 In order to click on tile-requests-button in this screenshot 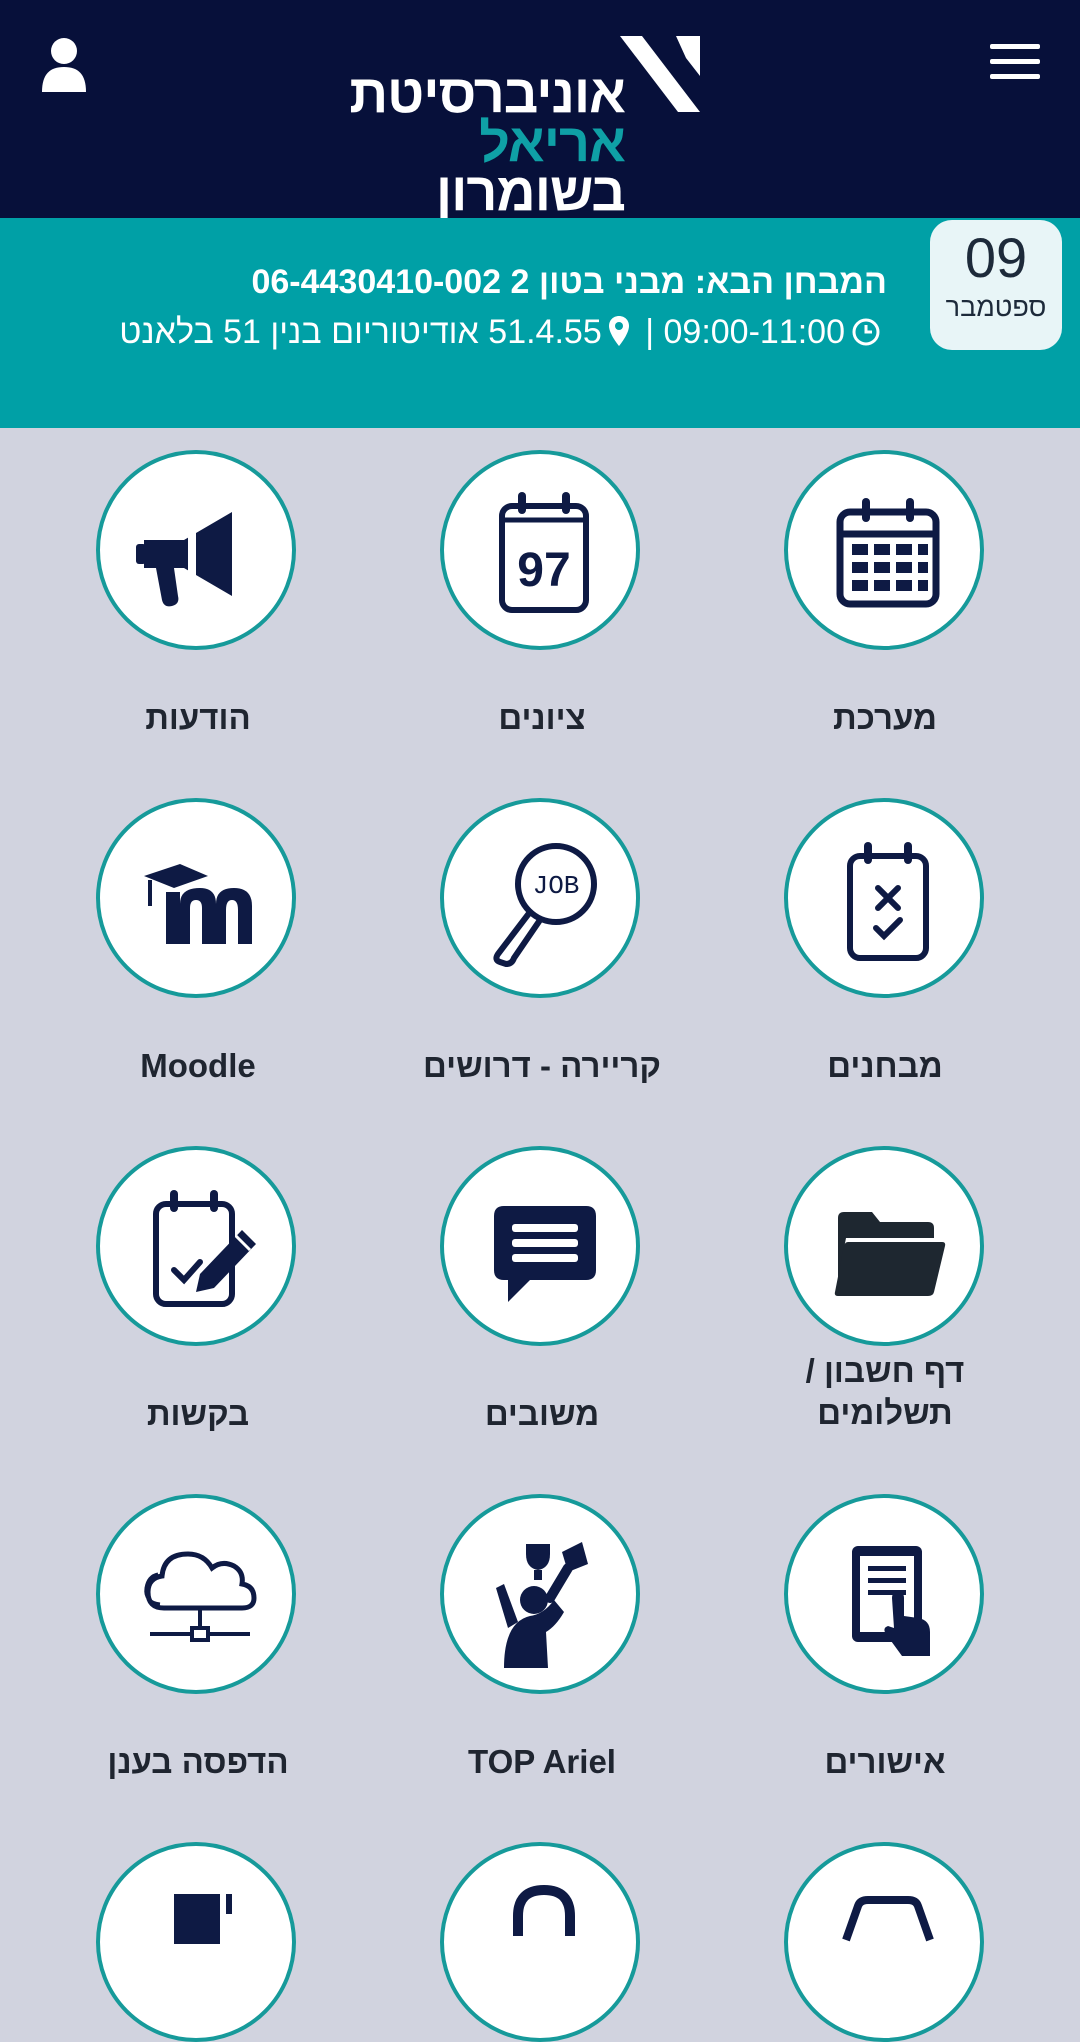, I will do `click(196, 1246)`.